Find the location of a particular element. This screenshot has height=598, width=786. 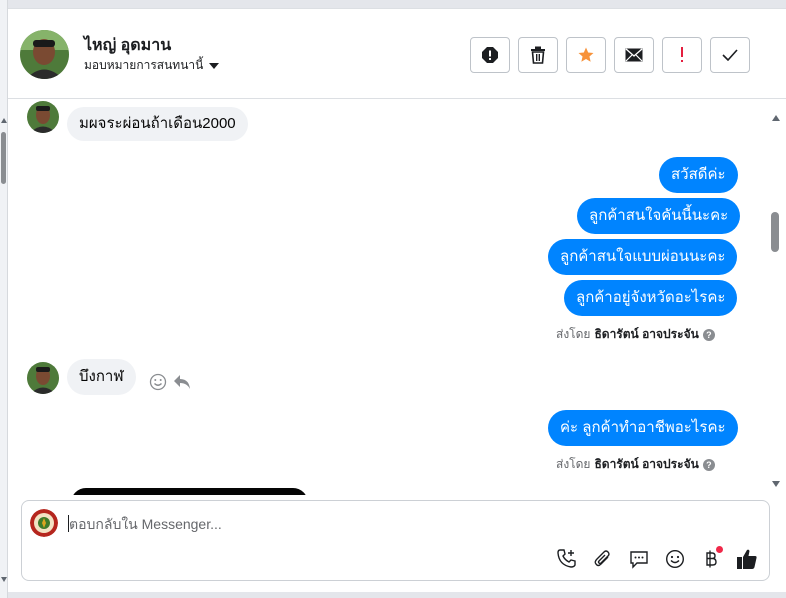

assign-conversation-label: มอบหมายการสนทนานี้ is located at coordinates (144, 65).